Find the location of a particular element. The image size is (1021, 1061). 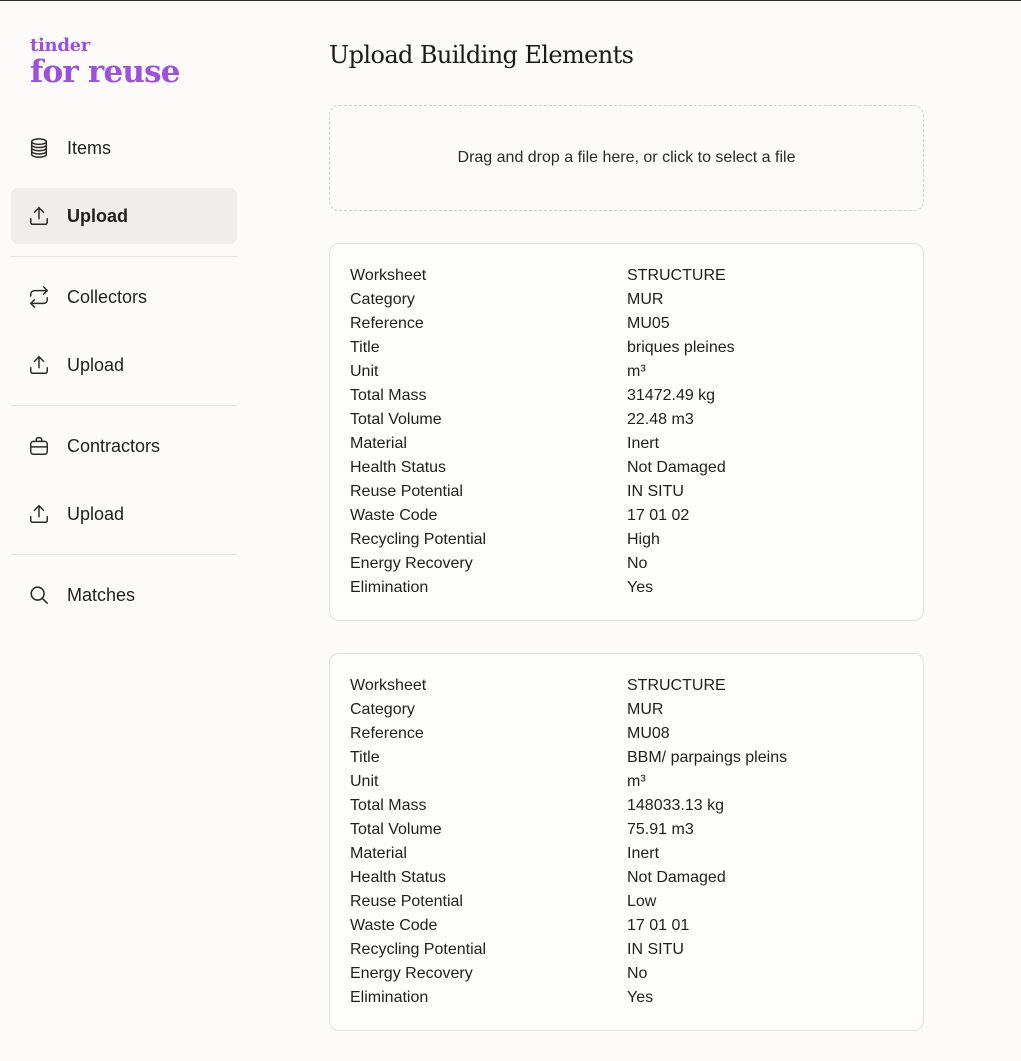

record-field-row: Health Status Not Damaged is located at coordinates (626, 878).